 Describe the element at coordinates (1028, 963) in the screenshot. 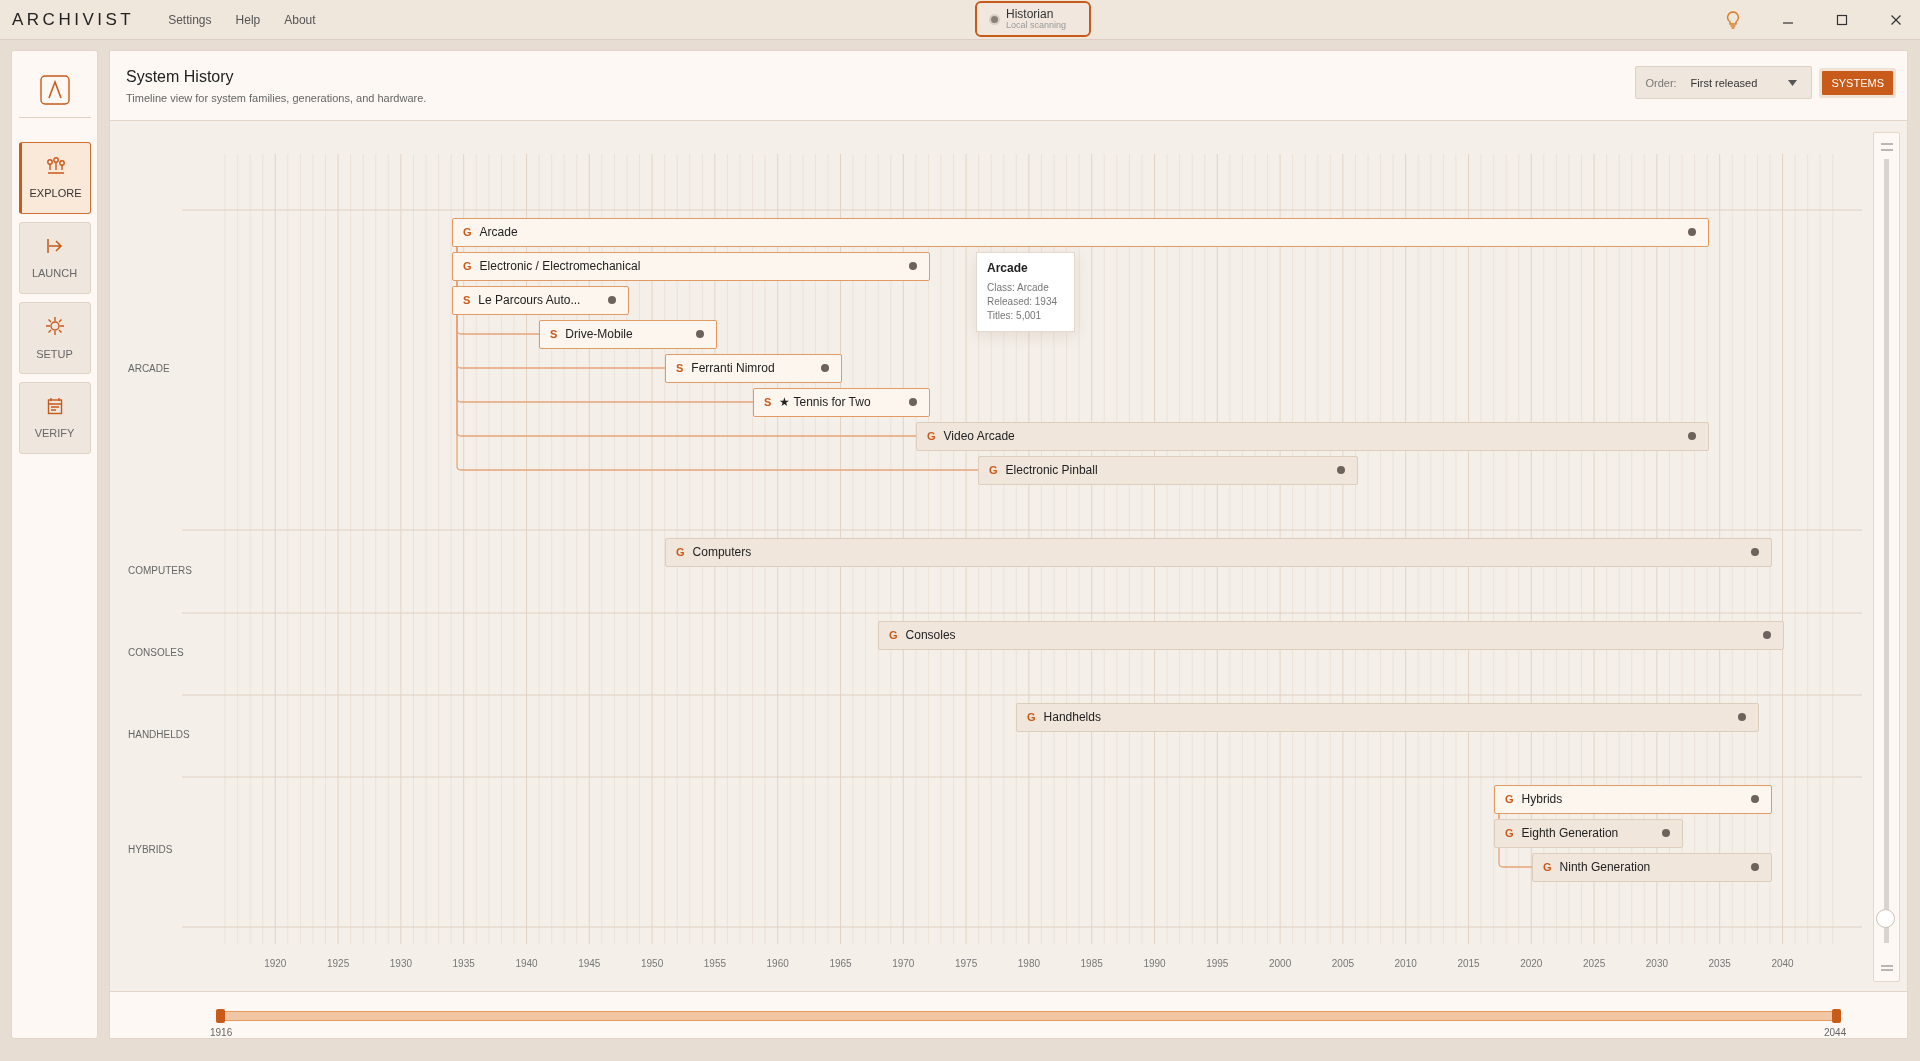

I see `axis-year: 1980` at that location.